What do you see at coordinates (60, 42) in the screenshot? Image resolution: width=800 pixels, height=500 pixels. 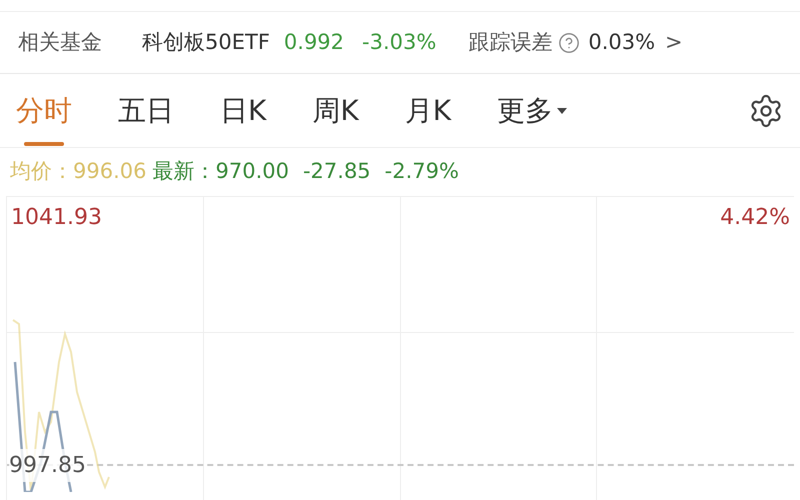 I see `section-label: 相关基金` at bounding box center [60, 42].